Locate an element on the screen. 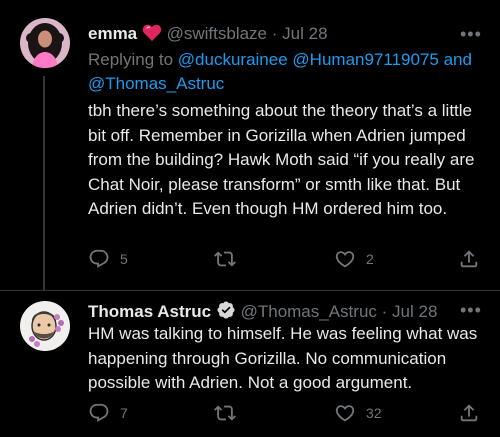 This screenshot has height=437, width=500. avatar-emma-image is located at coordinates (45, 43).